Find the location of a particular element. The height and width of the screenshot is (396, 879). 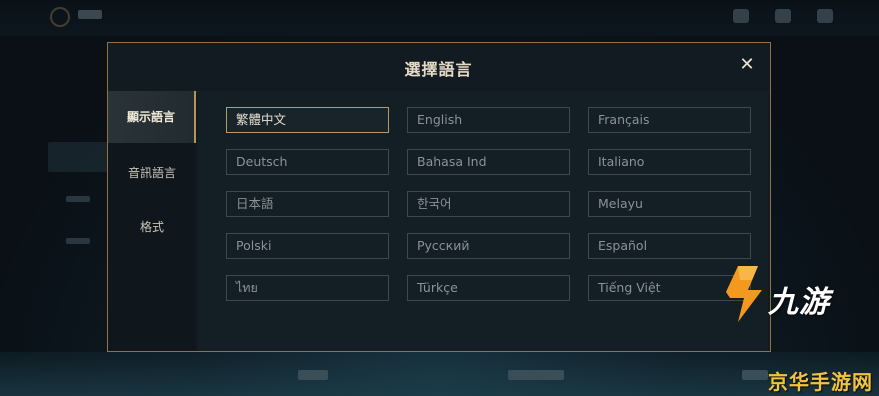

language-option-english: English is located at coordinates (488, 120).